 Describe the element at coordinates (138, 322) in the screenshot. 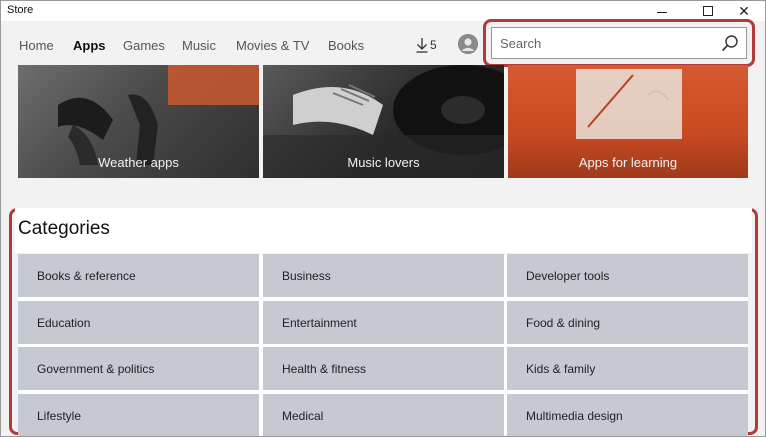

I see `category-education: Education` at that location.